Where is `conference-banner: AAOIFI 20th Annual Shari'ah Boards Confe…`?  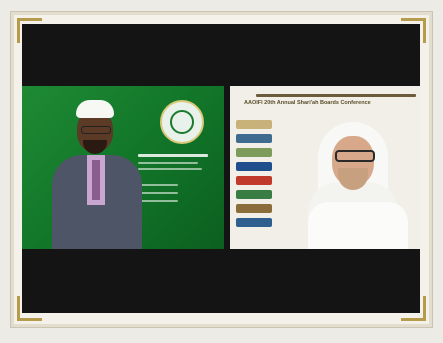 conference-banner: AAOIFI 20th Annual Shari'ah Boards Confe… is located at coordinates (326, 98).